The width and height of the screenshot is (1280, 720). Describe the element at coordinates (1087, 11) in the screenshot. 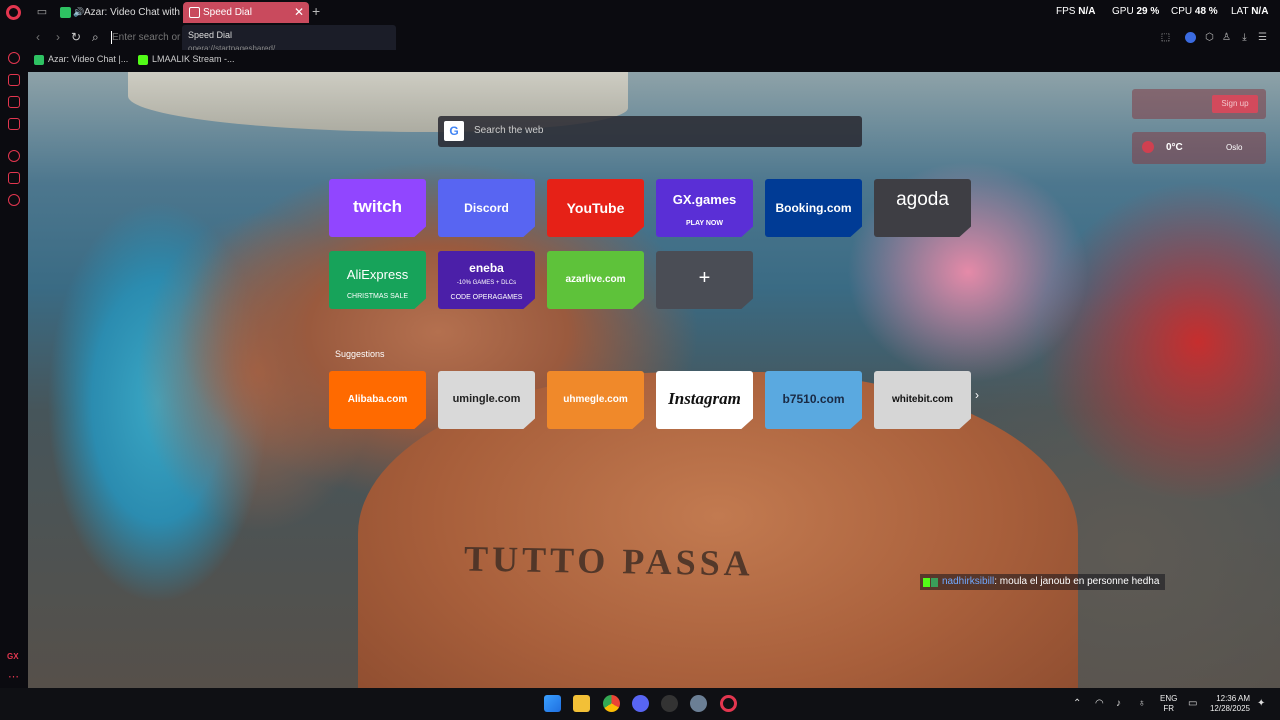

I see `fps-value: N/A` at that location.